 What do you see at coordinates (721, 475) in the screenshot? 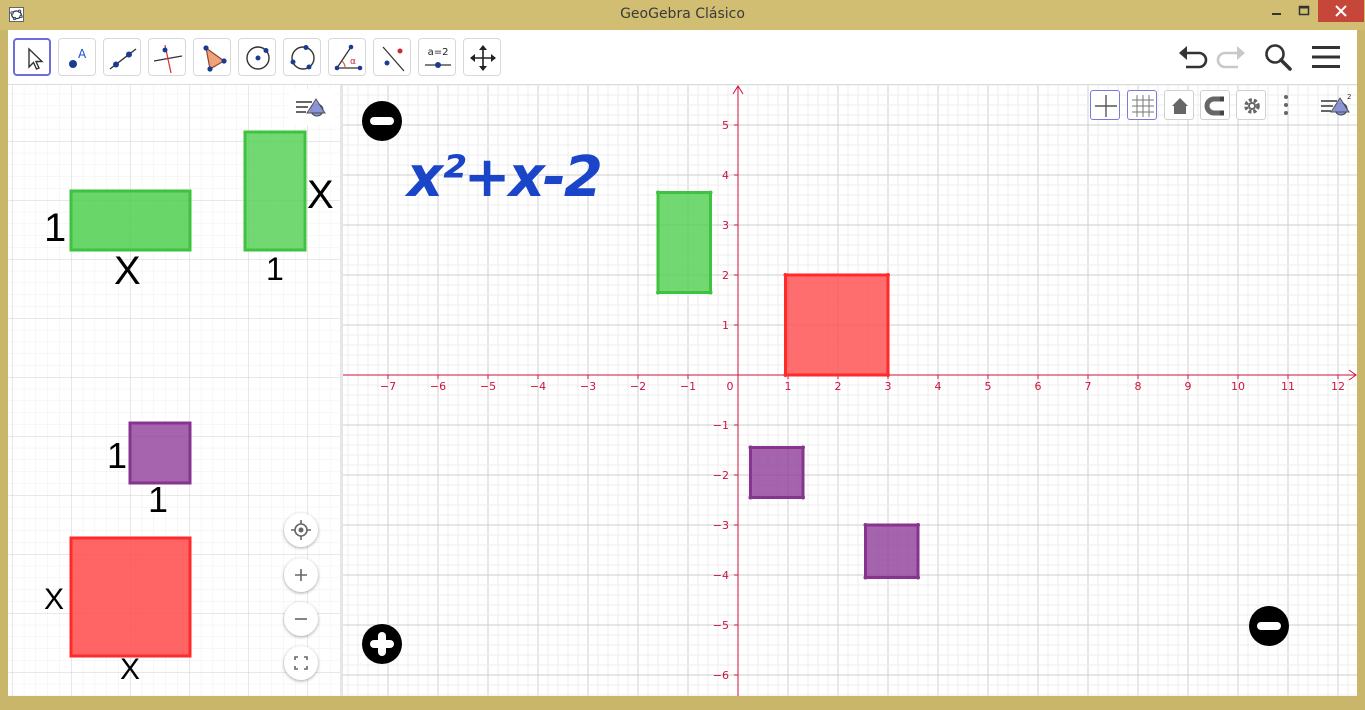
I see `y-tick-label: −2` at bounding box center [721, 475].